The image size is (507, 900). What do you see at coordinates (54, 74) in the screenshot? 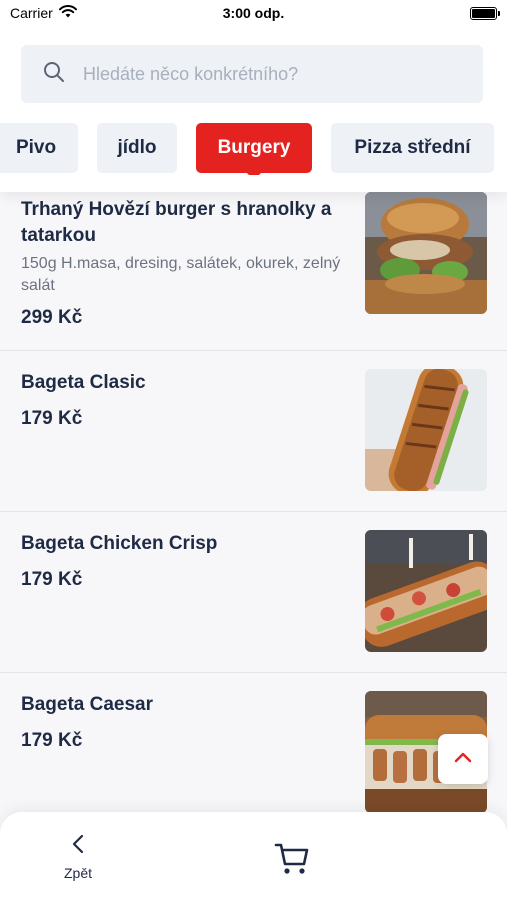
I see `search-icon` at bounding box center [54, 74].